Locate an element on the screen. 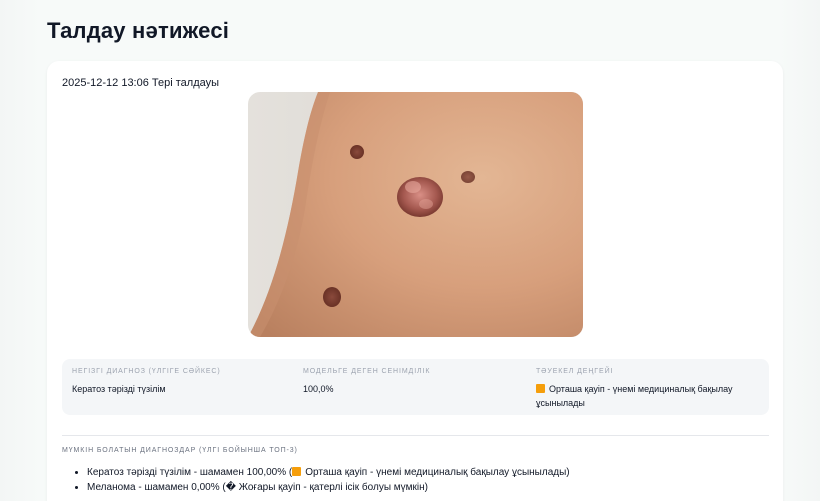 The image size is (820, 501). diagnosis-text: Меланома - шамамен 0,00% ( is located at coordinates (156, 487).